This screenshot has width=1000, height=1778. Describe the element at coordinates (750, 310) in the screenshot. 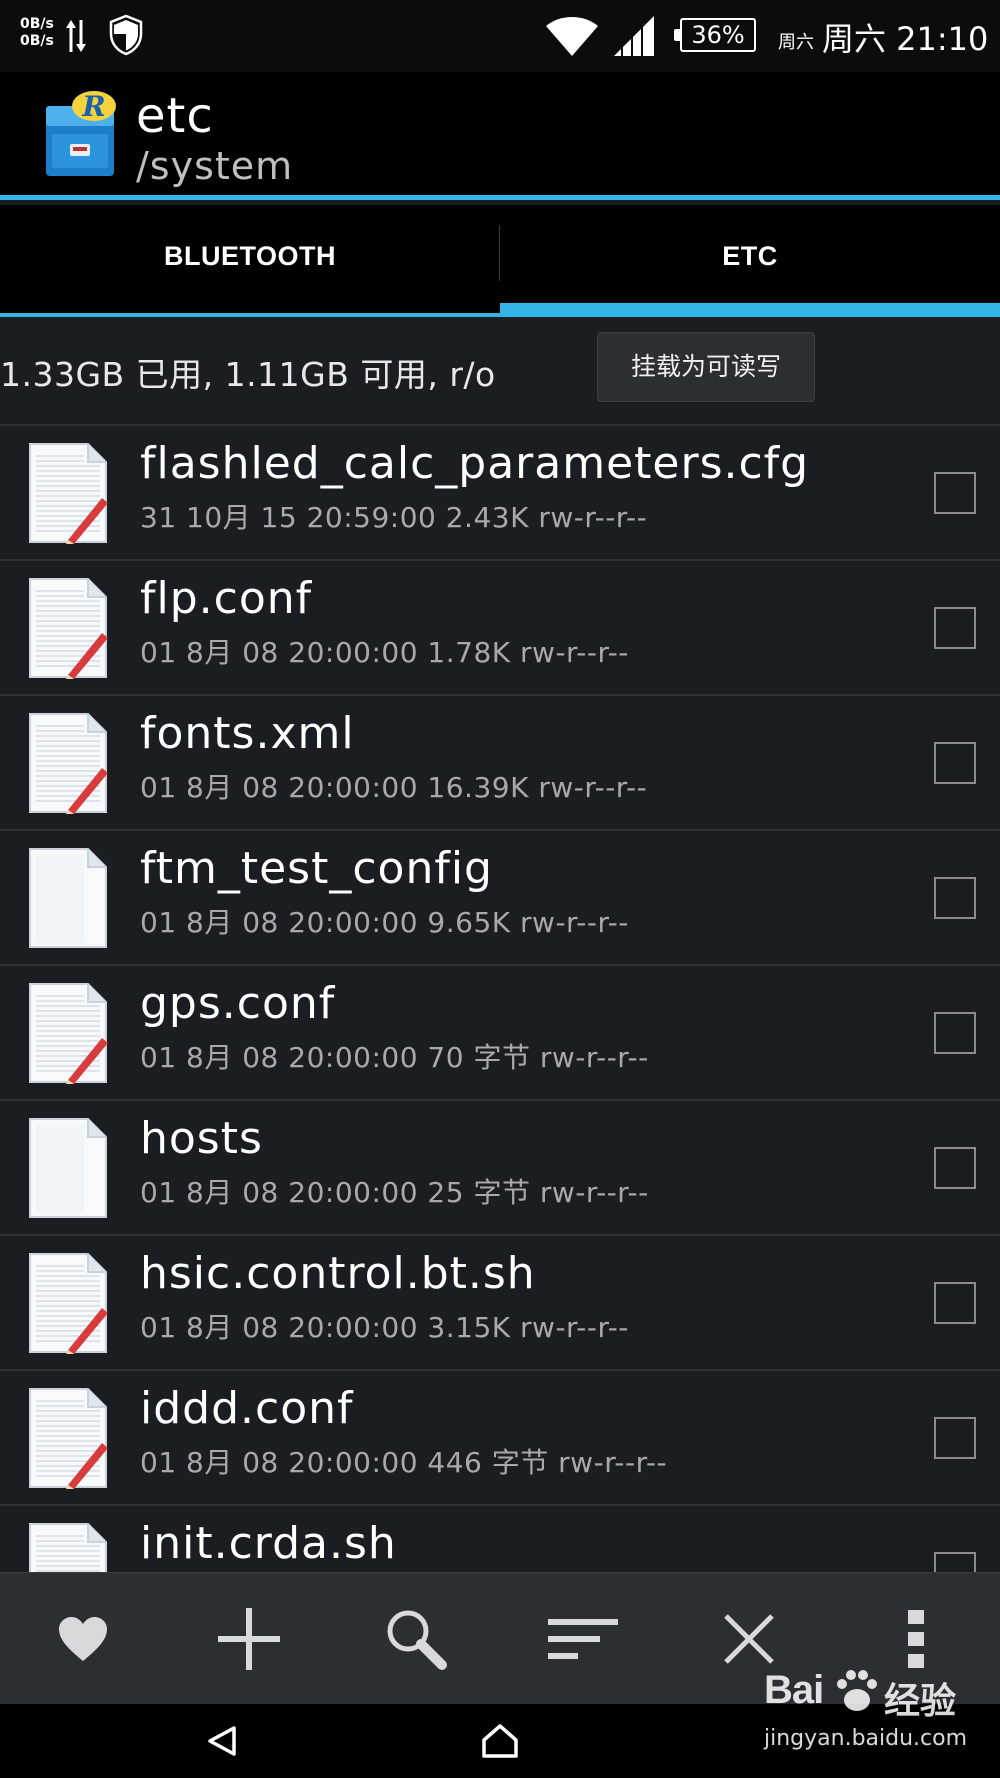

I see `tab-selected-indicator` at that location.